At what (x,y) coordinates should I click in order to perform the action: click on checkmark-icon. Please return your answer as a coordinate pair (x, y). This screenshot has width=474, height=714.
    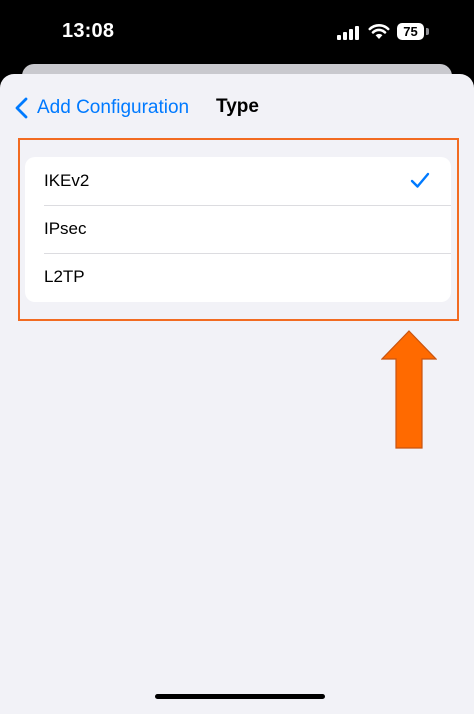
    Looking at the image, I should click on (420, 180).